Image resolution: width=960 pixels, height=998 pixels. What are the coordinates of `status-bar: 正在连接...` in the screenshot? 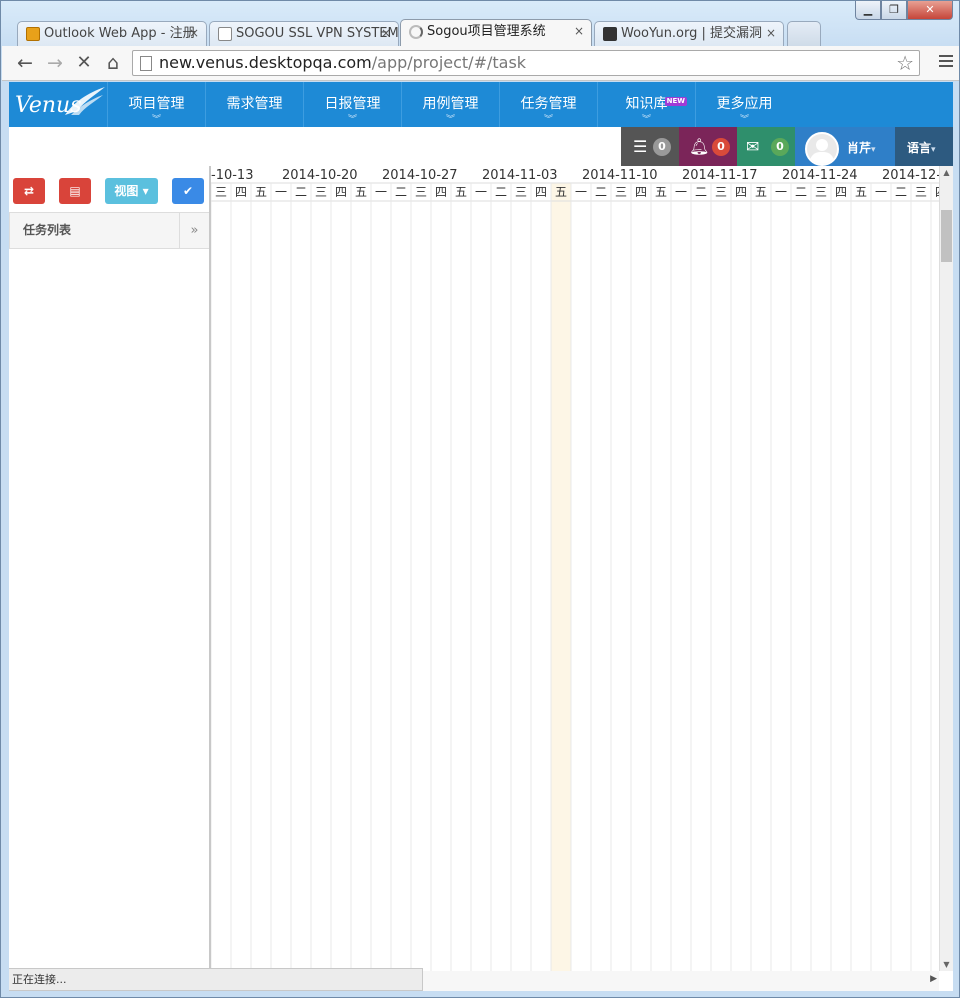 It's located at (216, 979).